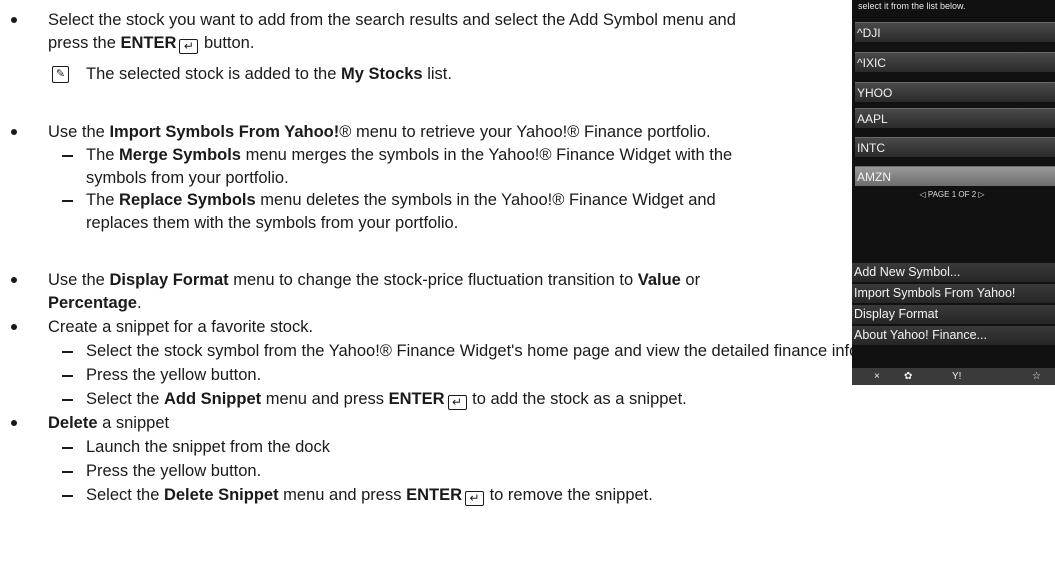 This screenshot has width=1055, height=584. What do you see at coordinates (955, 32) in the screenshot?
I see `symbol-item: ^DJI` at bounding box center [955, 32].